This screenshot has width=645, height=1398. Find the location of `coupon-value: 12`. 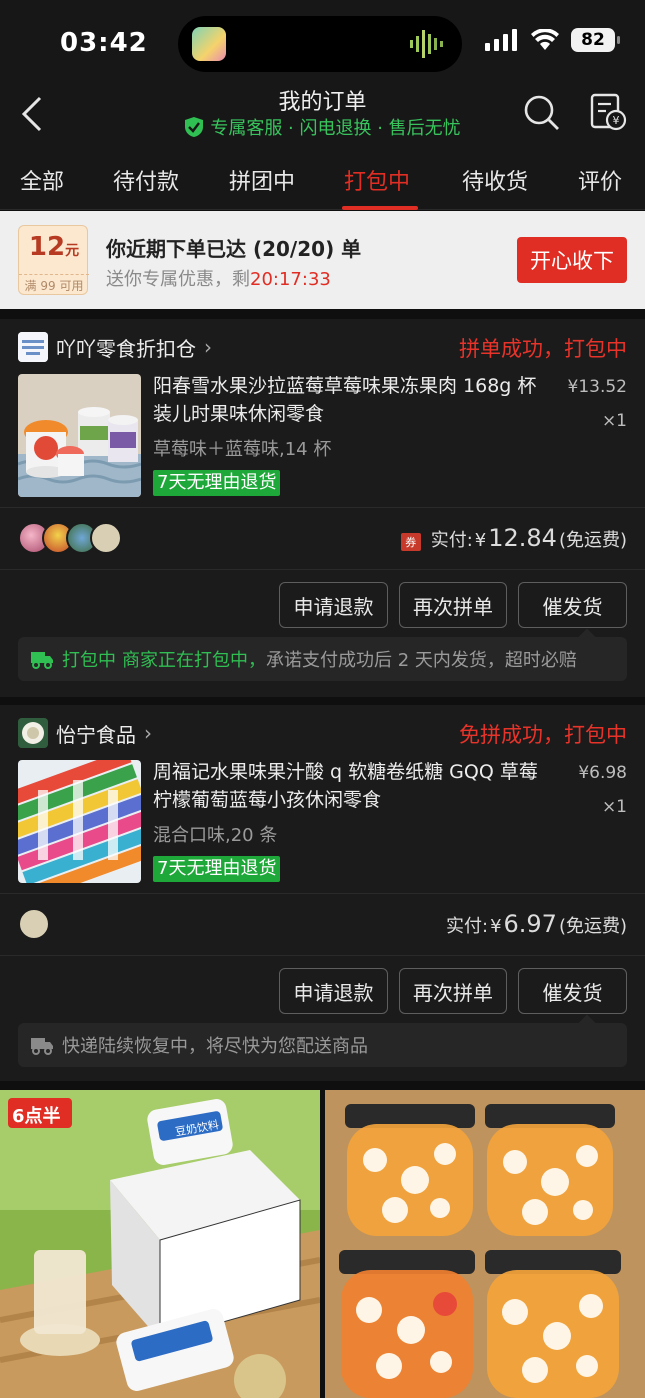

coupon-value: 12 is located at coordinates (47, 247).